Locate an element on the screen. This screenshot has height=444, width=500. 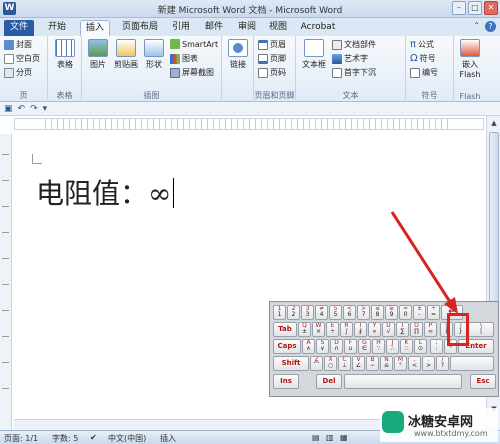
customize-toolbar-icon: ▾ is located at coordinates (45, 109).